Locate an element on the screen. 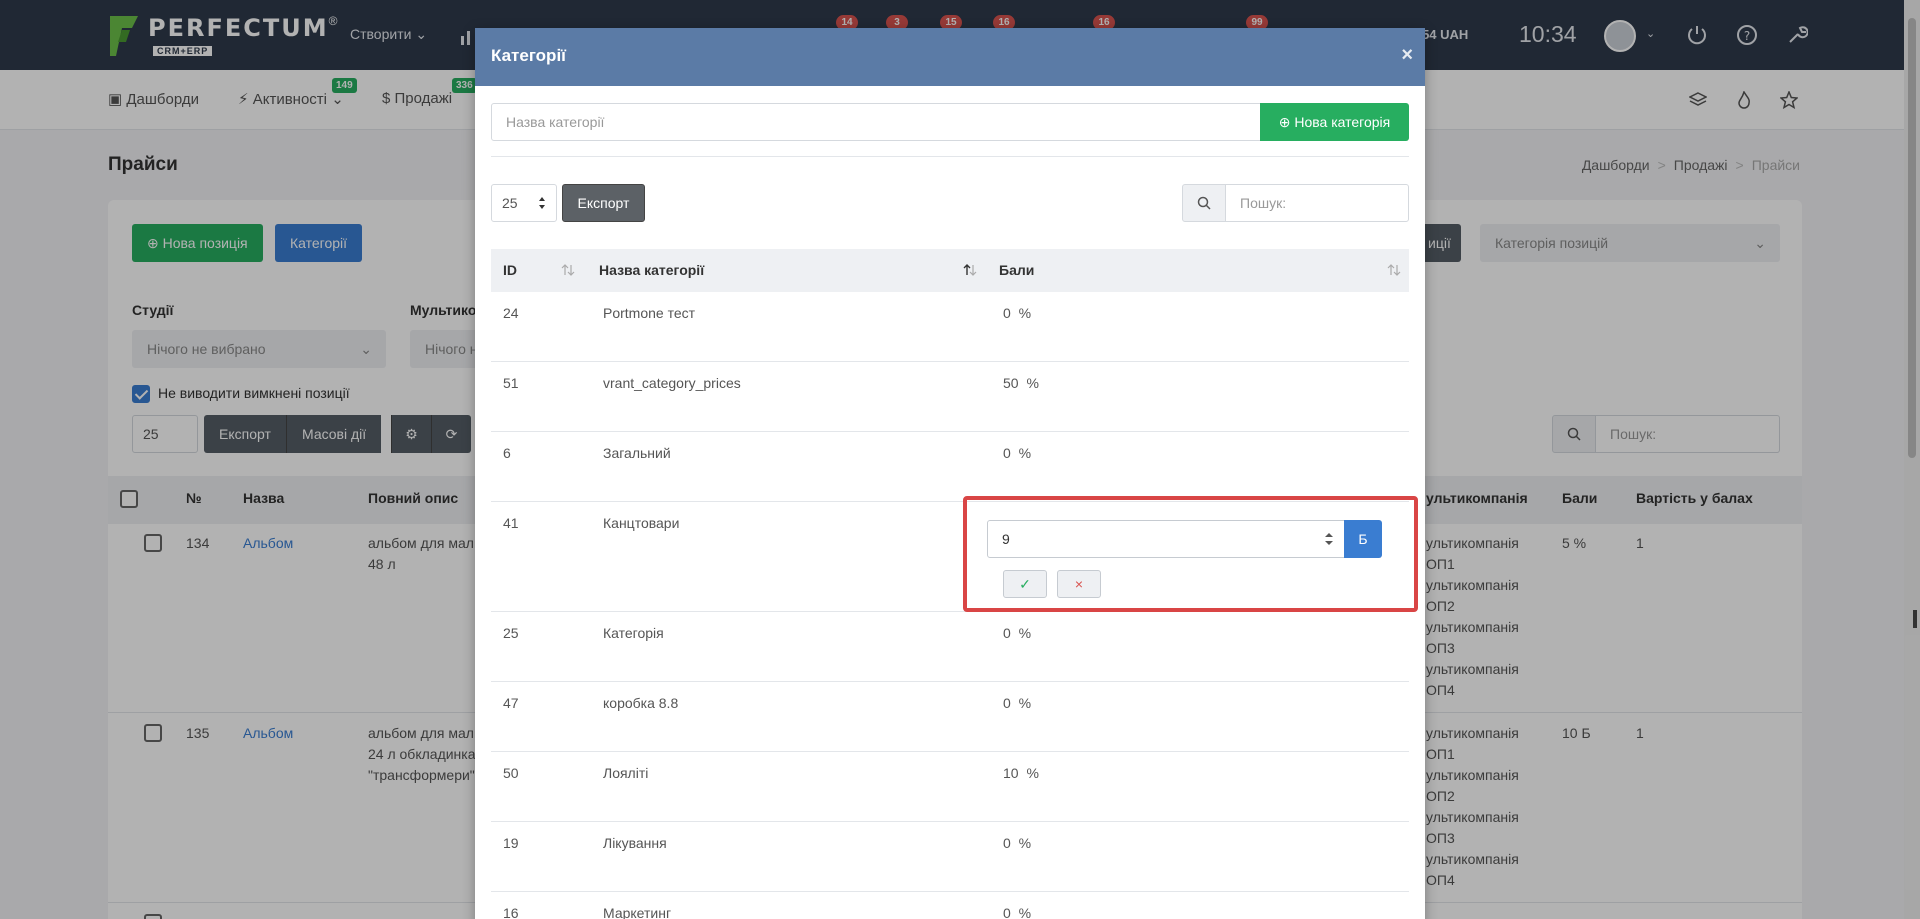  category-name: Маркетинг is located at coordinates (637, 912).